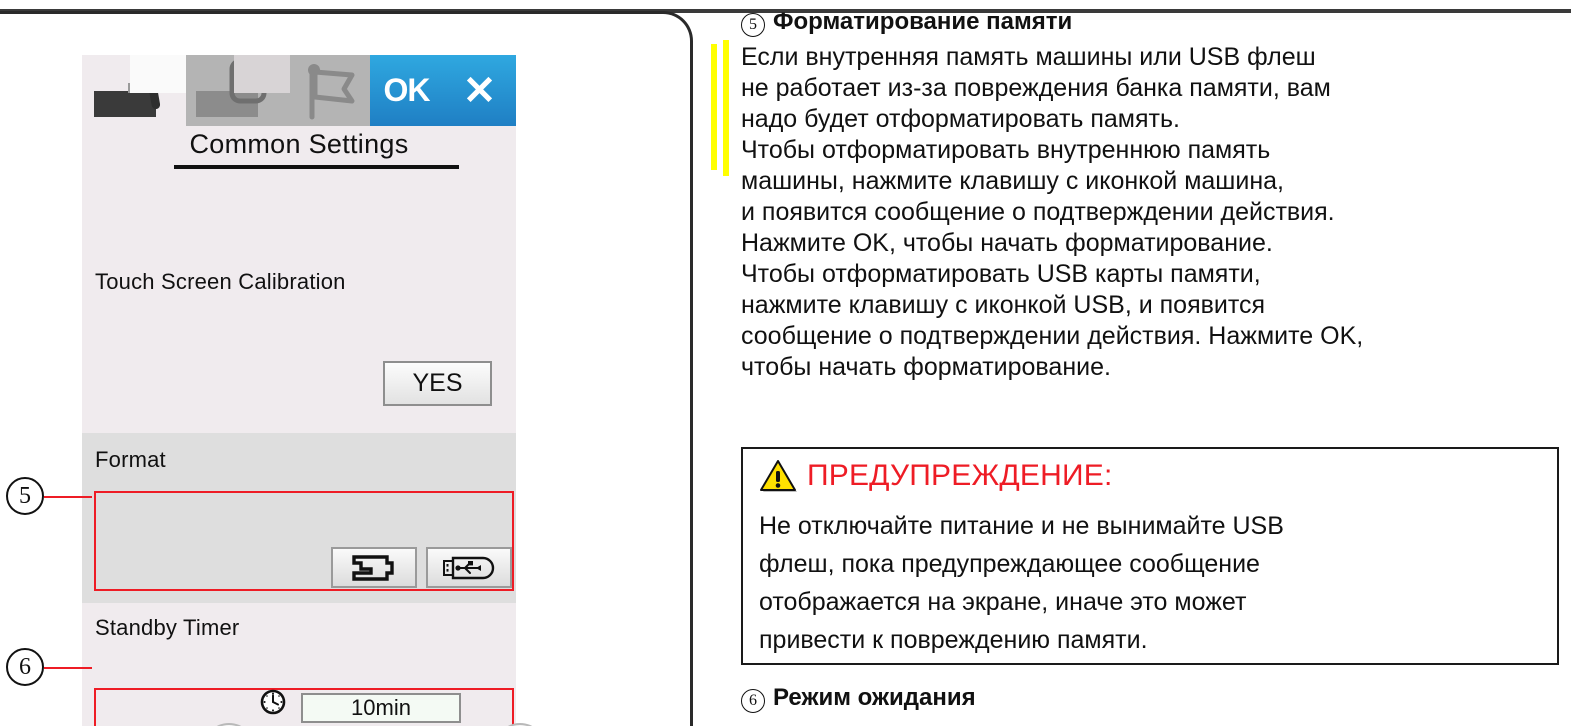 This screenshot has height=726, width=1571. What do you see at coordinates (874, 697) in the screenshot?
I see `section-6-title: Режим ожидания` at bounding box center [874, 697].